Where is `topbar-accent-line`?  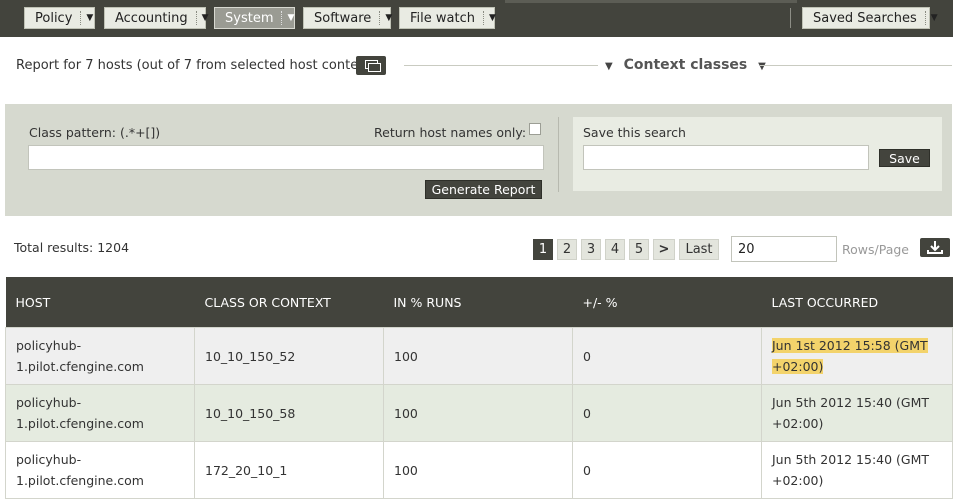
topbar-accent-line is located at coordinates (651, 1).